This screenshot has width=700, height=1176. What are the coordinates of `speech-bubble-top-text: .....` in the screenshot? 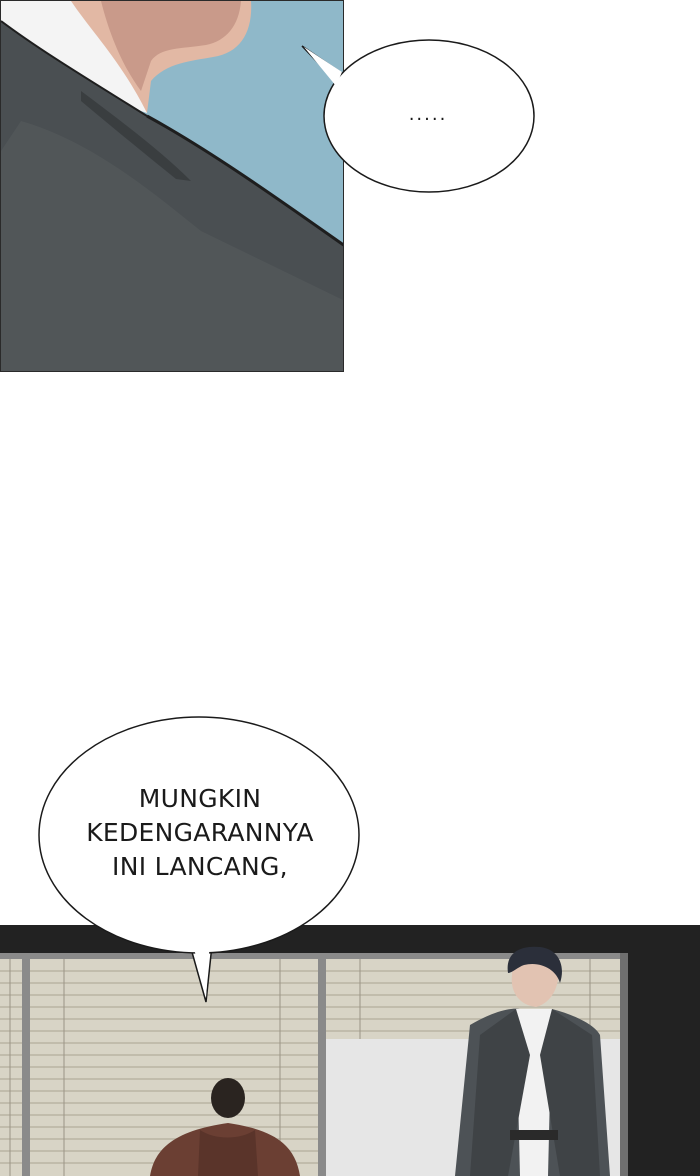 It's located at (428, 114).